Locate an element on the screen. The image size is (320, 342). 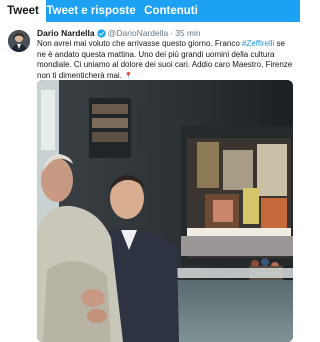
avatar is located at coordinates (19, 41).